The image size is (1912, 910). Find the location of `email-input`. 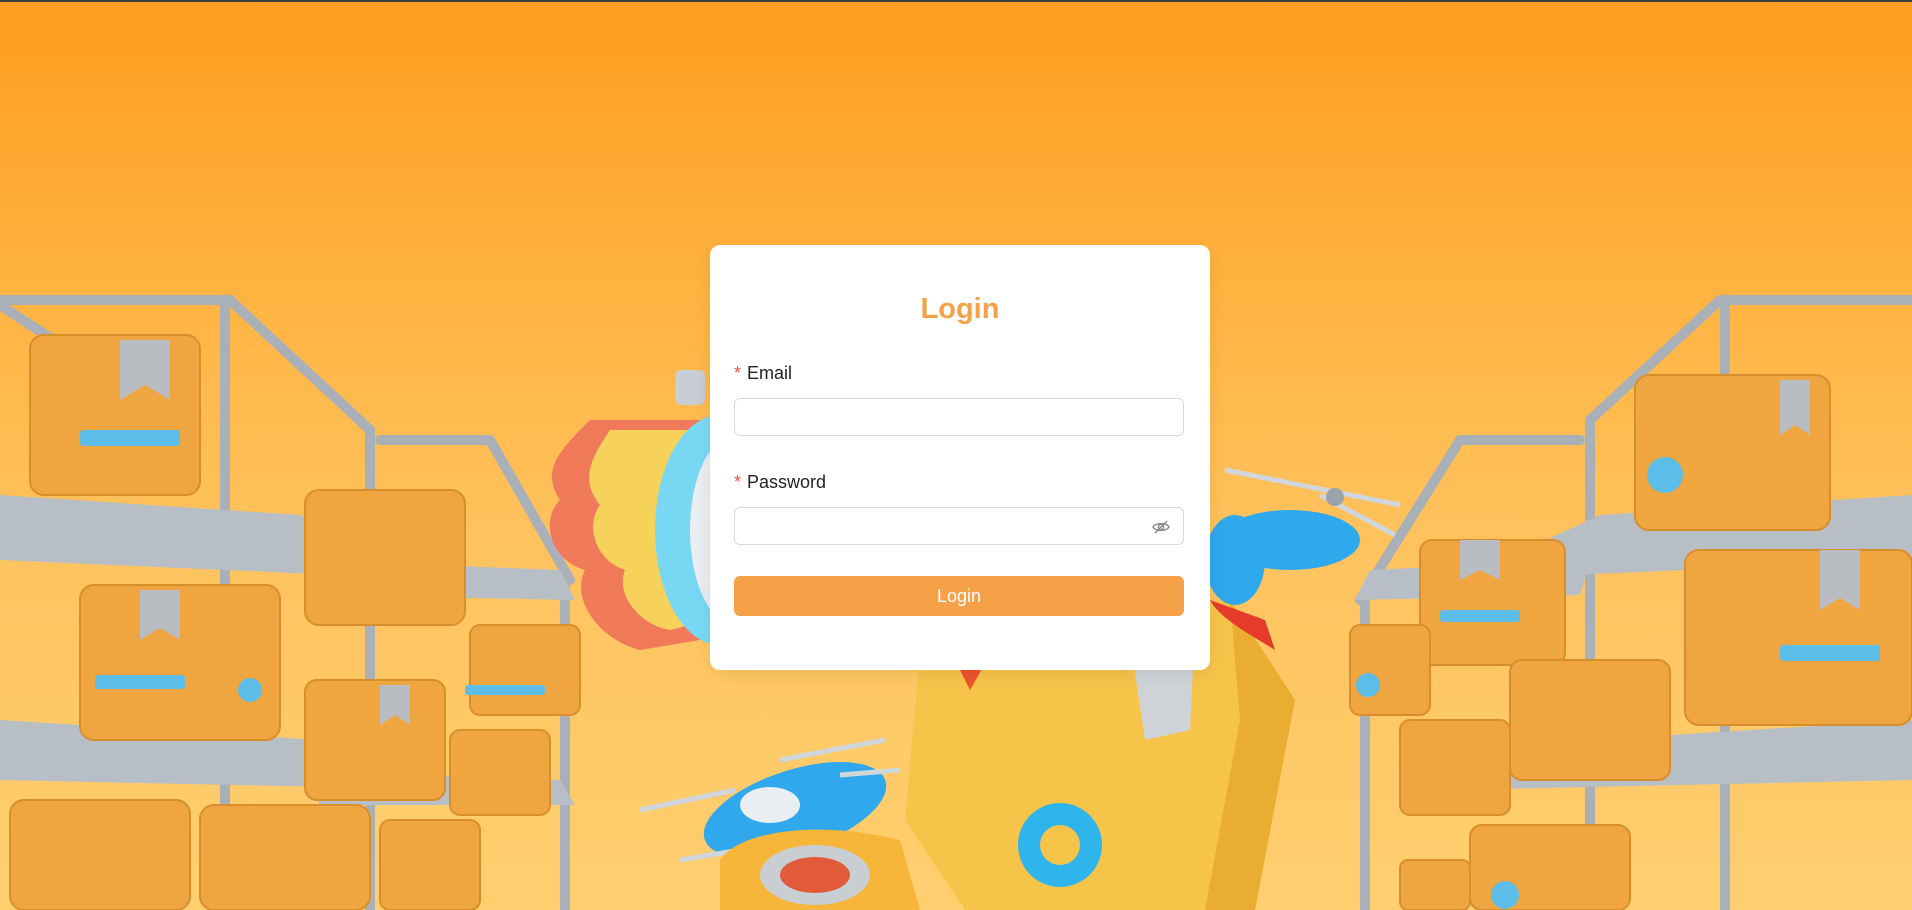

email-input is located at coordinates (947, 417).